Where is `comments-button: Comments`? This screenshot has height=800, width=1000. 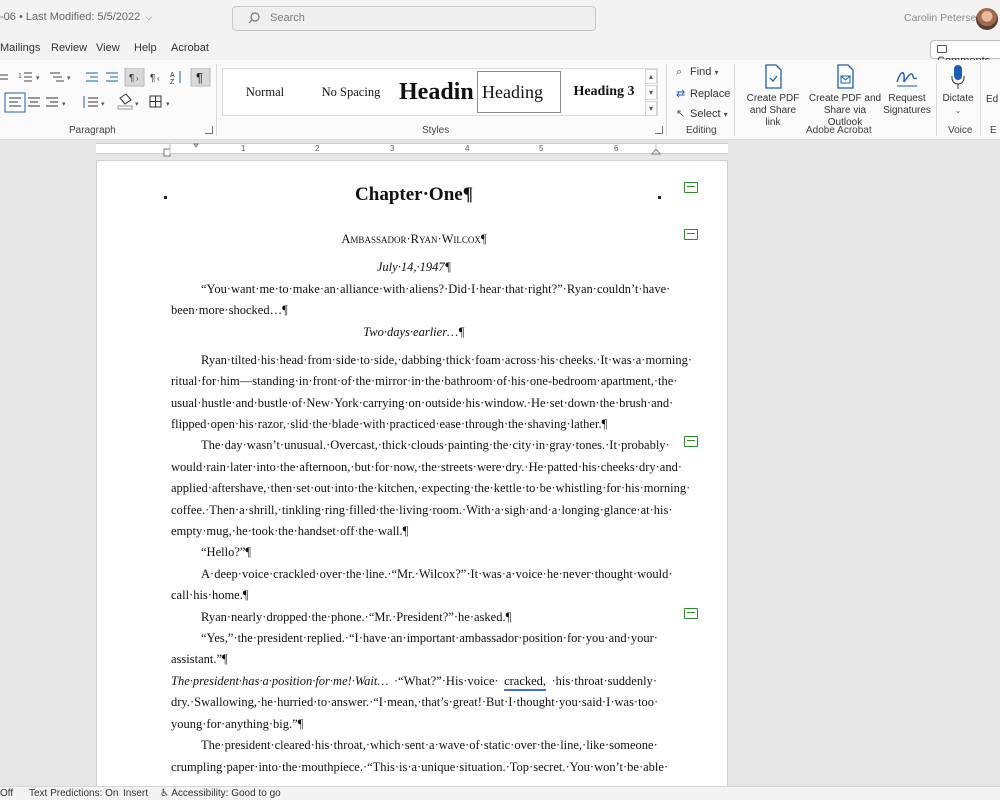 comments-button: Comments is located at coordinates (965, 53).